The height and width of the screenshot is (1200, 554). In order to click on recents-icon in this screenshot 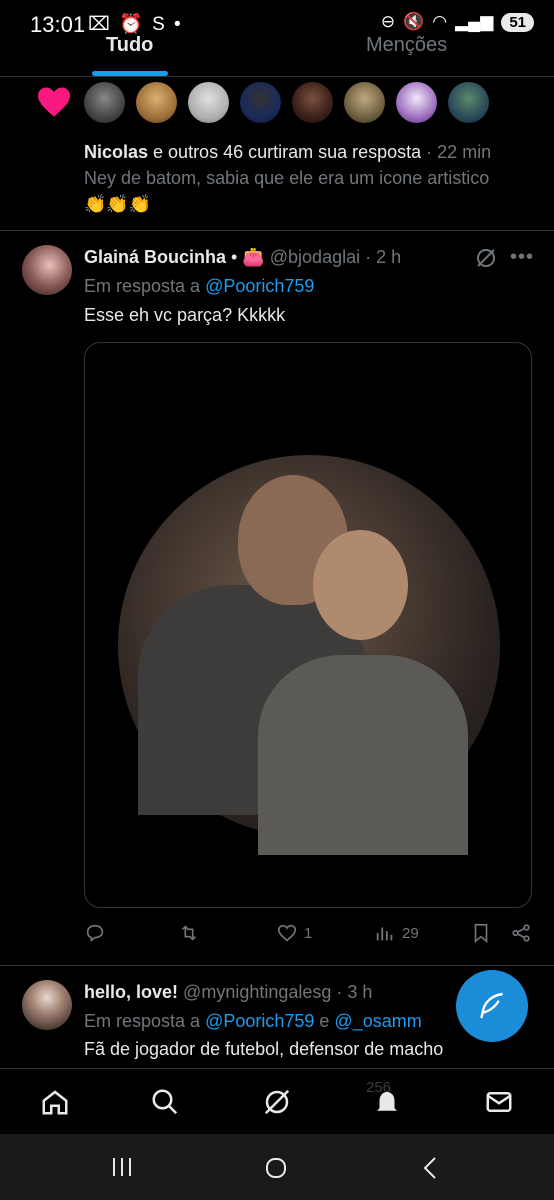, I will do `click(122, 1167)`.